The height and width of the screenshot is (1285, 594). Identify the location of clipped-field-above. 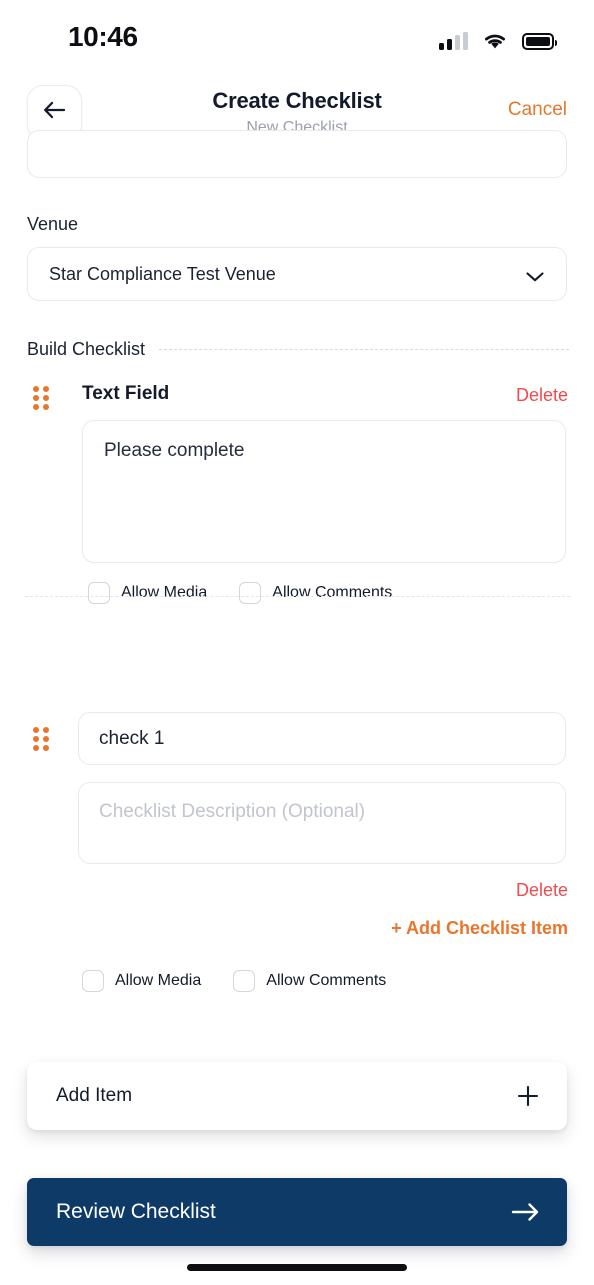
(297, 154).